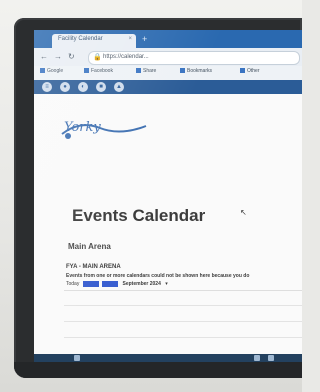  What do you see at coordinates (98, 71) in the screenshot?
I see `bookmark-item: Facebook` at bounding box center [98, 71].